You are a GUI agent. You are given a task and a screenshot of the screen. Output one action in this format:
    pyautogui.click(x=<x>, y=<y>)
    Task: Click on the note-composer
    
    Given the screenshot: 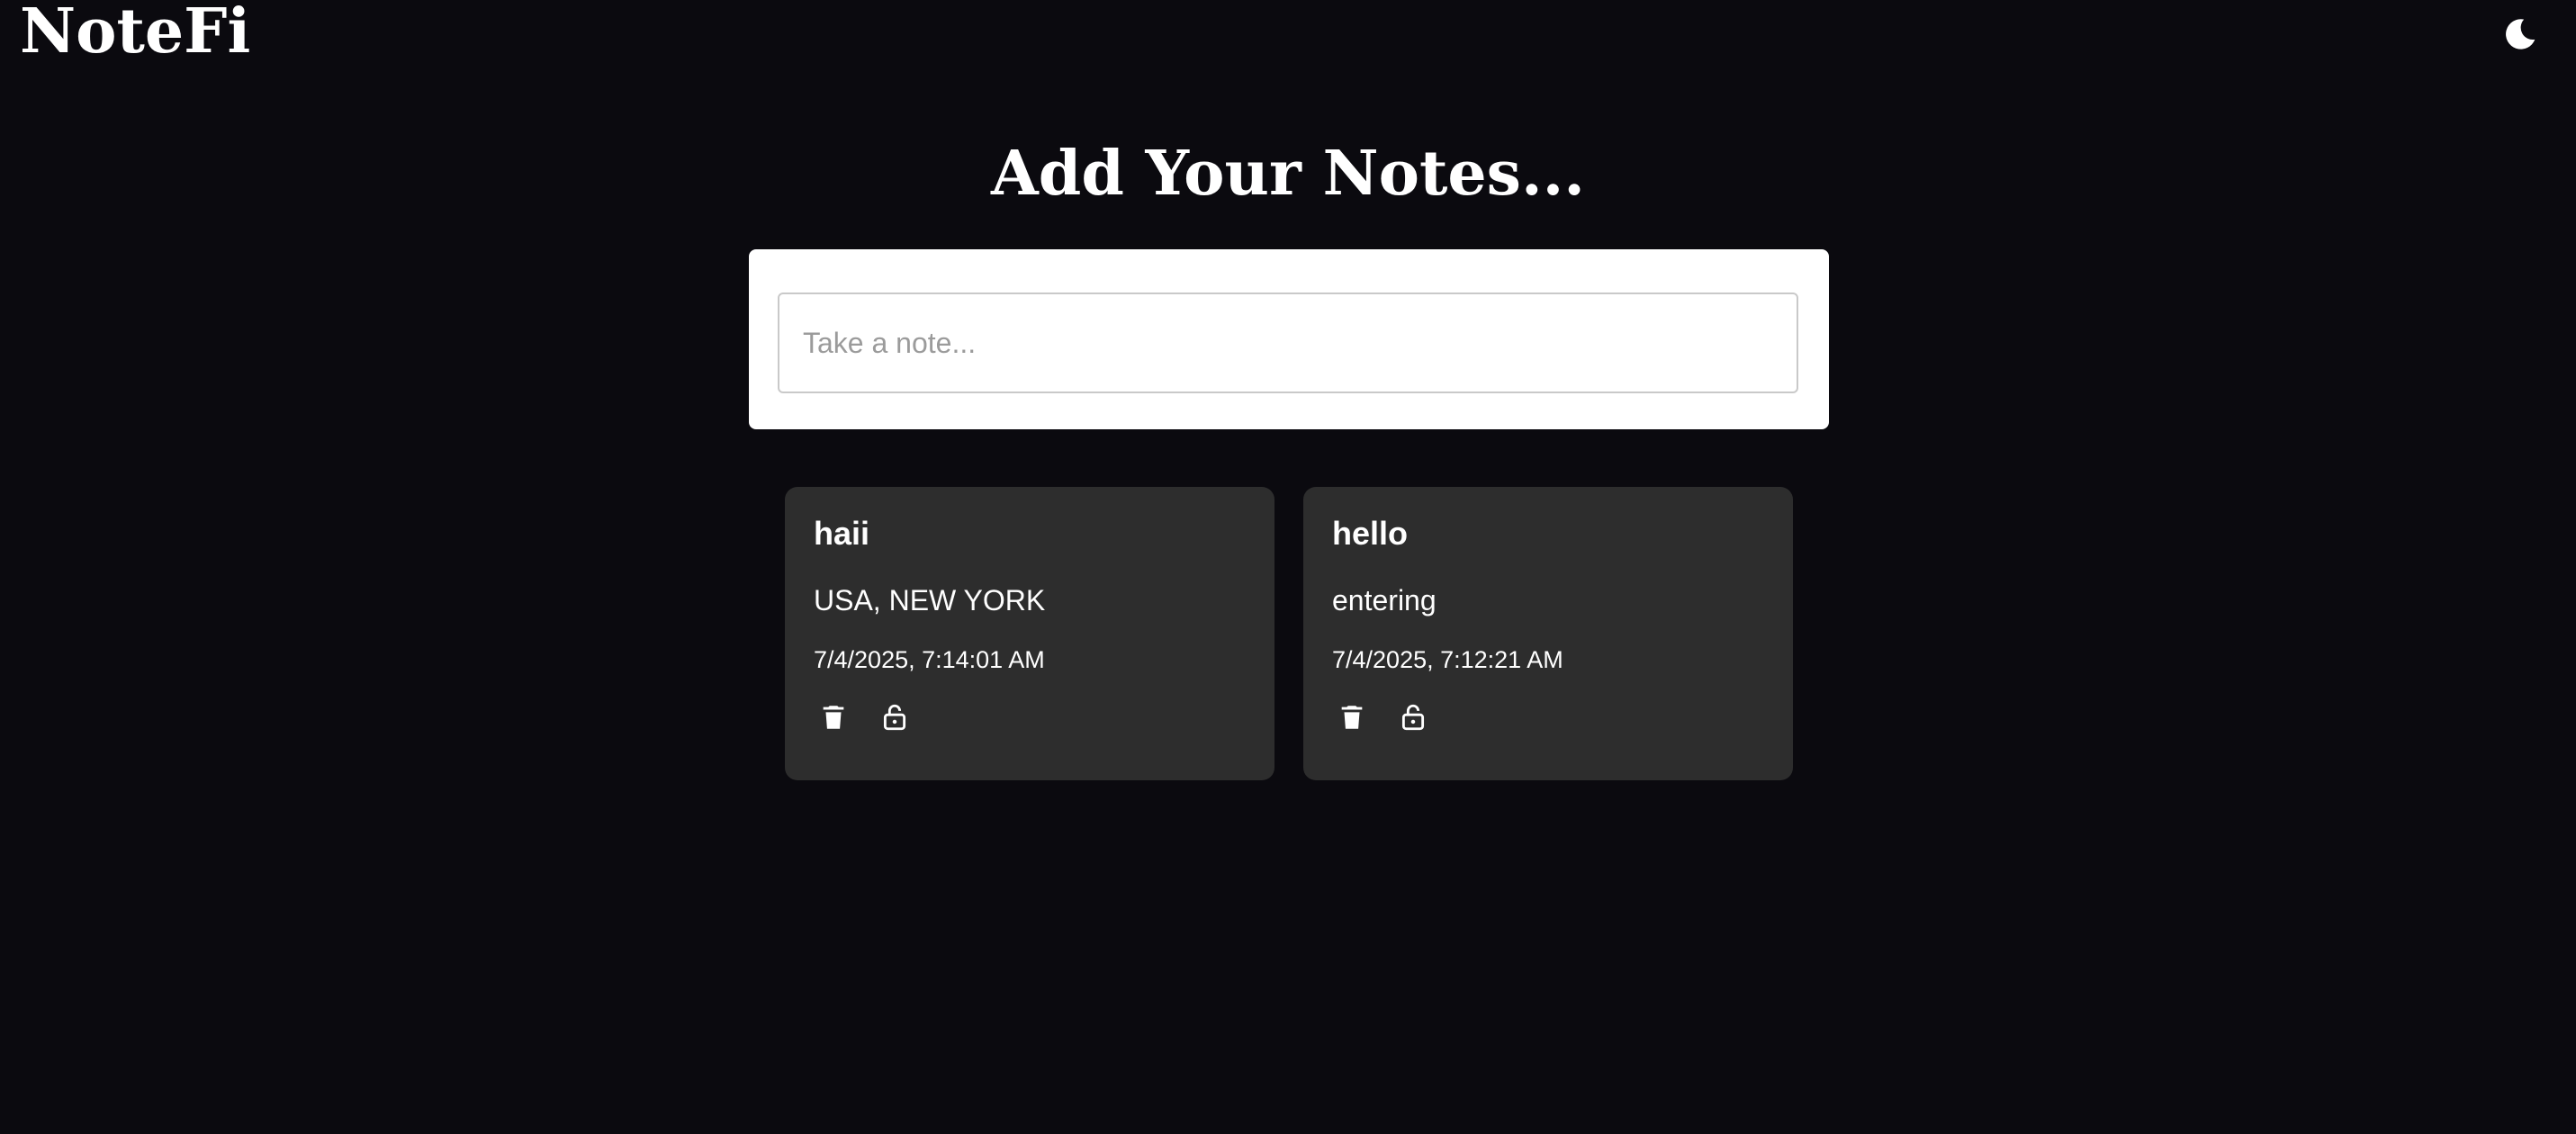 What is the action you would take?
    pyautogui.click(x=1289, y=339)
    